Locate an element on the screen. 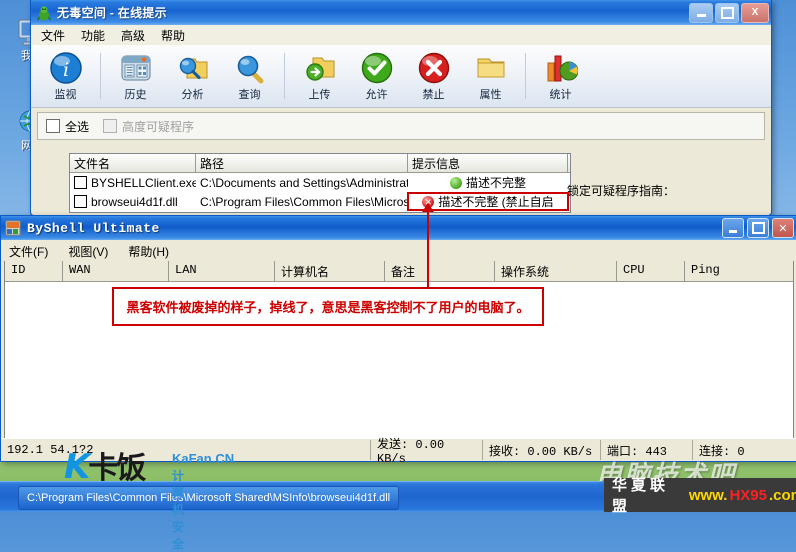 The height and width of the screenshot is (552, 796). toolbar-label: 属性 is located at coordinates (490, 94).